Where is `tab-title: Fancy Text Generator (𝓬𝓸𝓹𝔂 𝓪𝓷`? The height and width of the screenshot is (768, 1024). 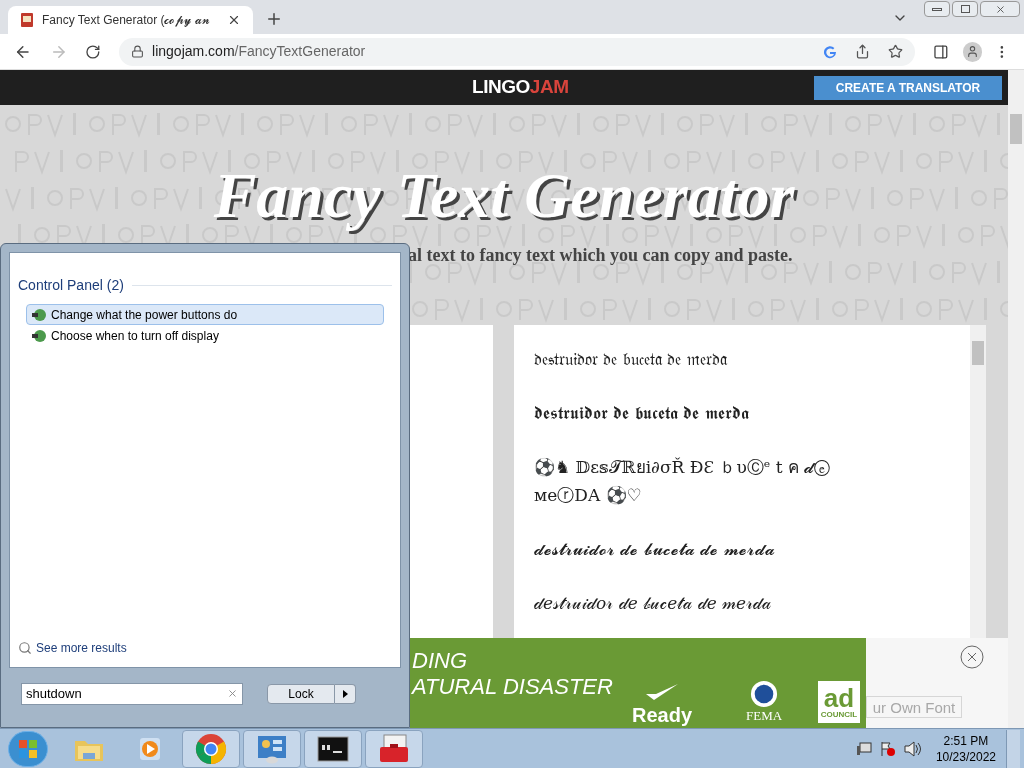
tab-title: Fancy Text Generator (𝓬𝓸𝓹𝔂 𝓪𝓷 is located at coordinates (126, 20).